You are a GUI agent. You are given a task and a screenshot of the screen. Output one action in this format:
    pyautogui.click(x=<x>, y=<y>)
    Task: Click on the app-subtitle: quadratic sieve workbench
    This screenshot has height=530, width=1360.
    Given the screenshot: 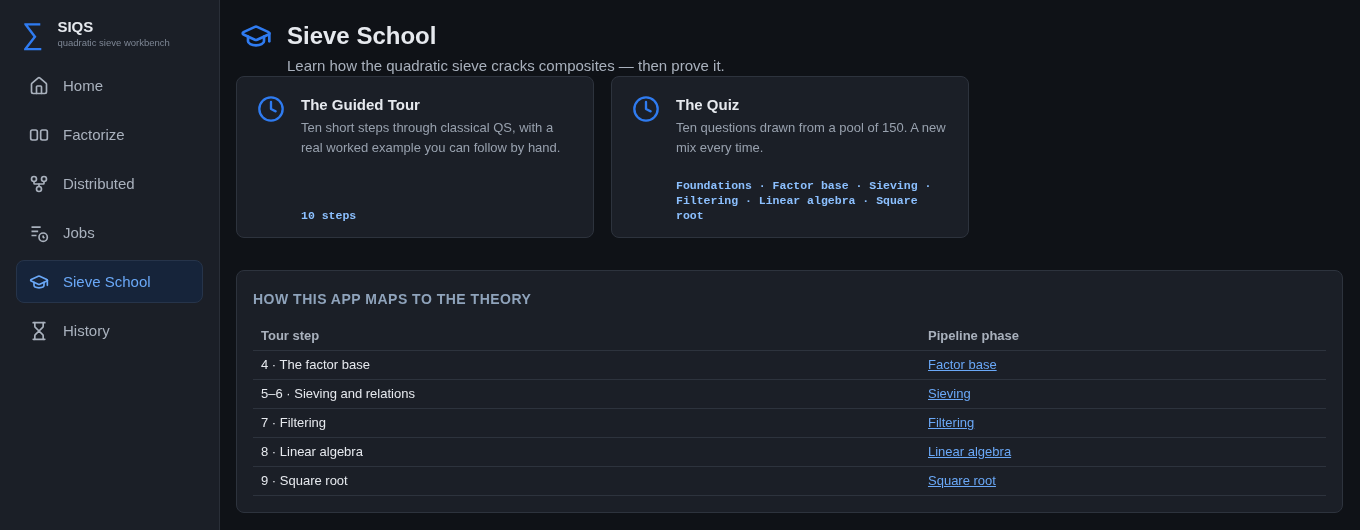 What is the action you would take?
    pyautogui.click(x=113, y=43)
    